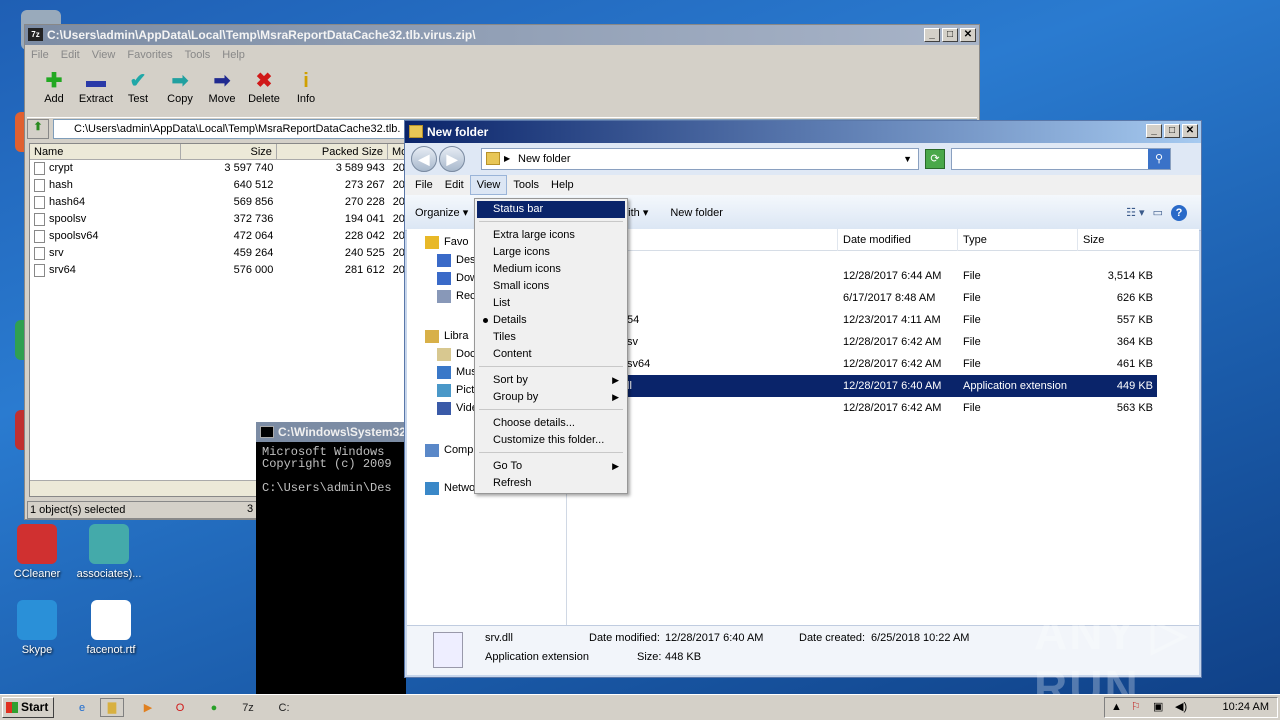  I want to click on network-tray-icon: ▣, so click(1158, 707).